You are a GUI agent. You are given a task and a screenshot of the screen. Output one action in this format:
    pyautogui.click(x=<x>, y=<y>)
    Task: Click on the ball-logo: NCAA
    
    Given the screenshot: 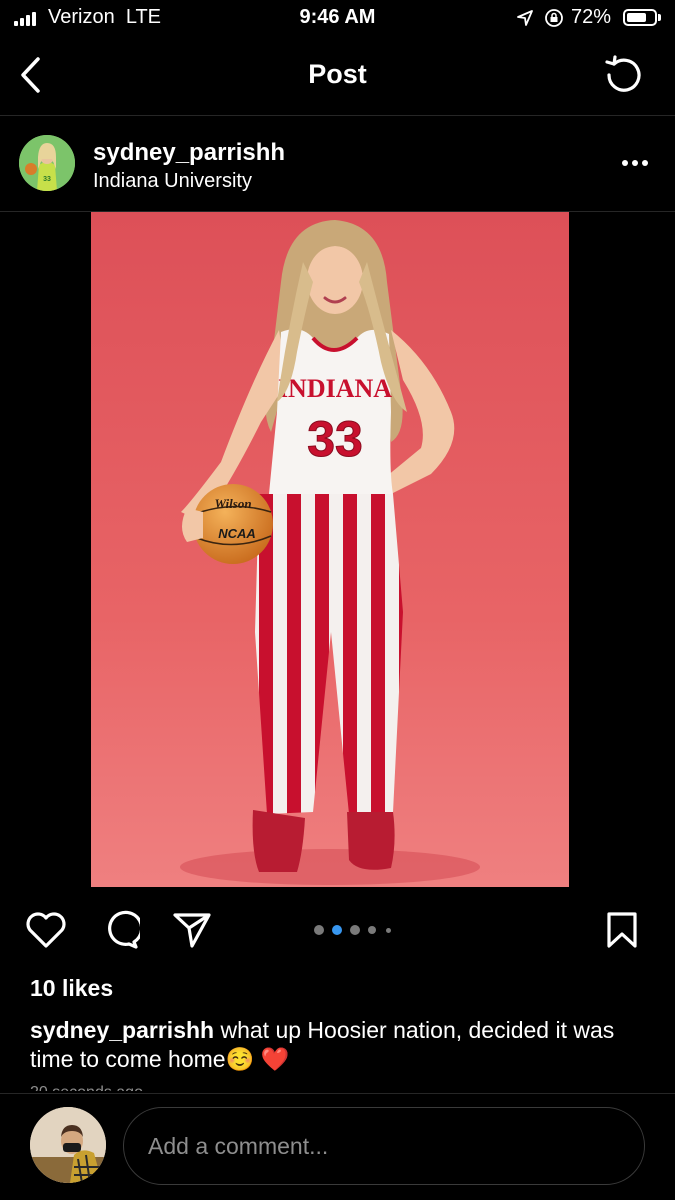 What is the action you would take?
    pyautogui.click(x=237, y=533)
    